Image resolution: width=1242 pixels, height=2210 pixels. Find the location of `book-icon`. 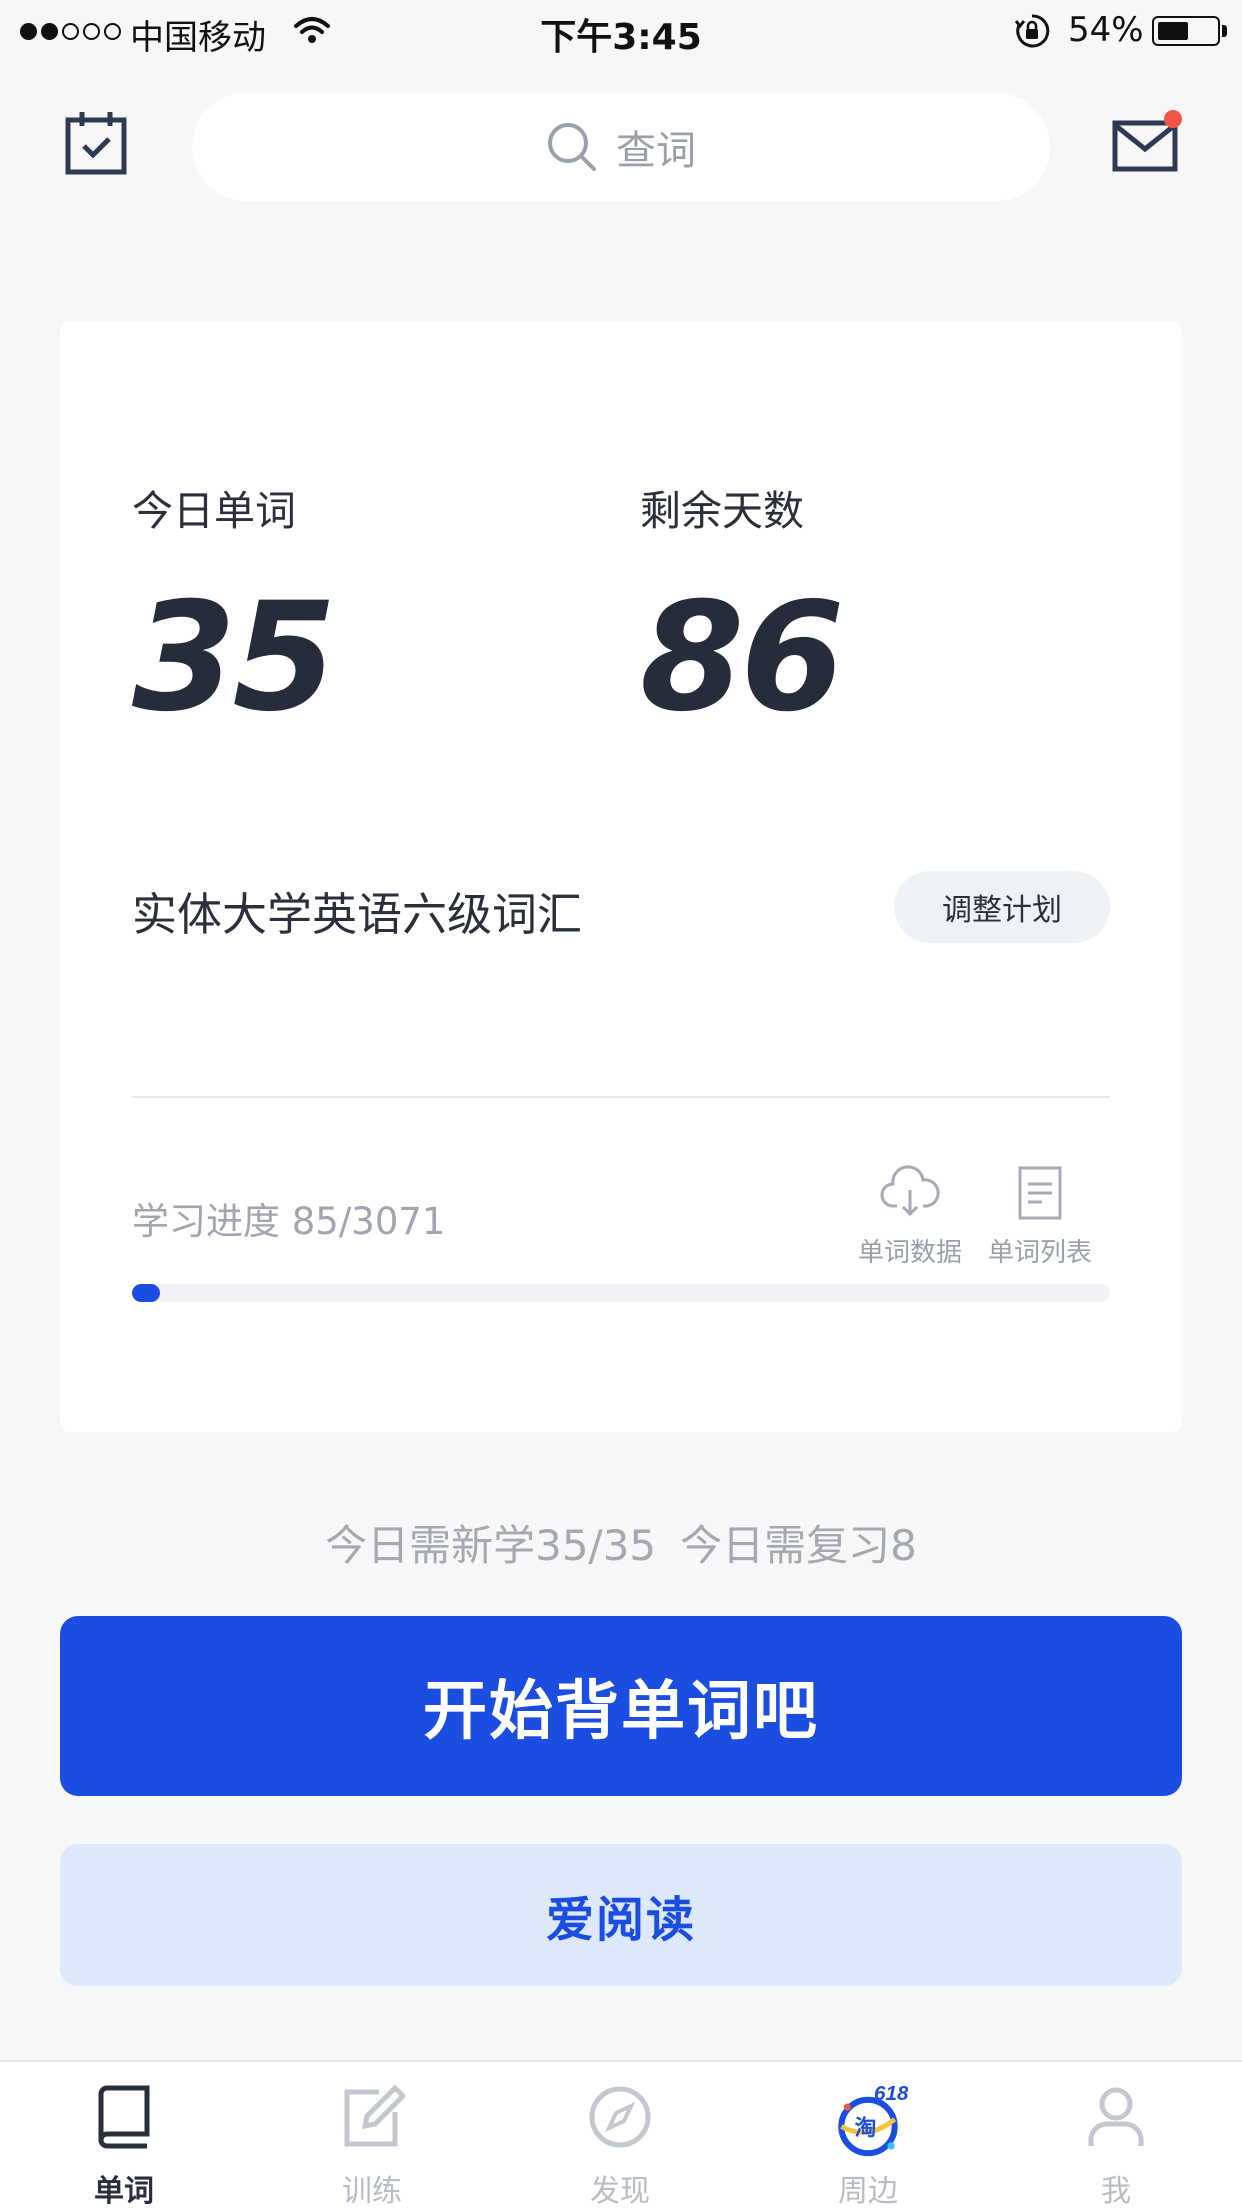

book-icon is located at coordinates (124, 2117).